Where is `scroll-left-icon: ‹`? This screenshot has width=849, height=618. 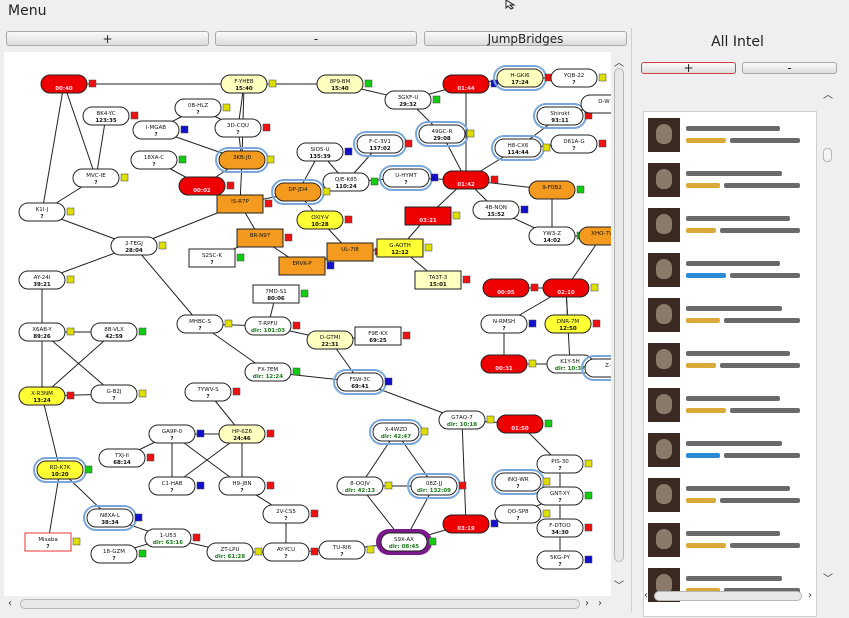 scroll-left-icon: ‹ is located at coordinates (10, 603).